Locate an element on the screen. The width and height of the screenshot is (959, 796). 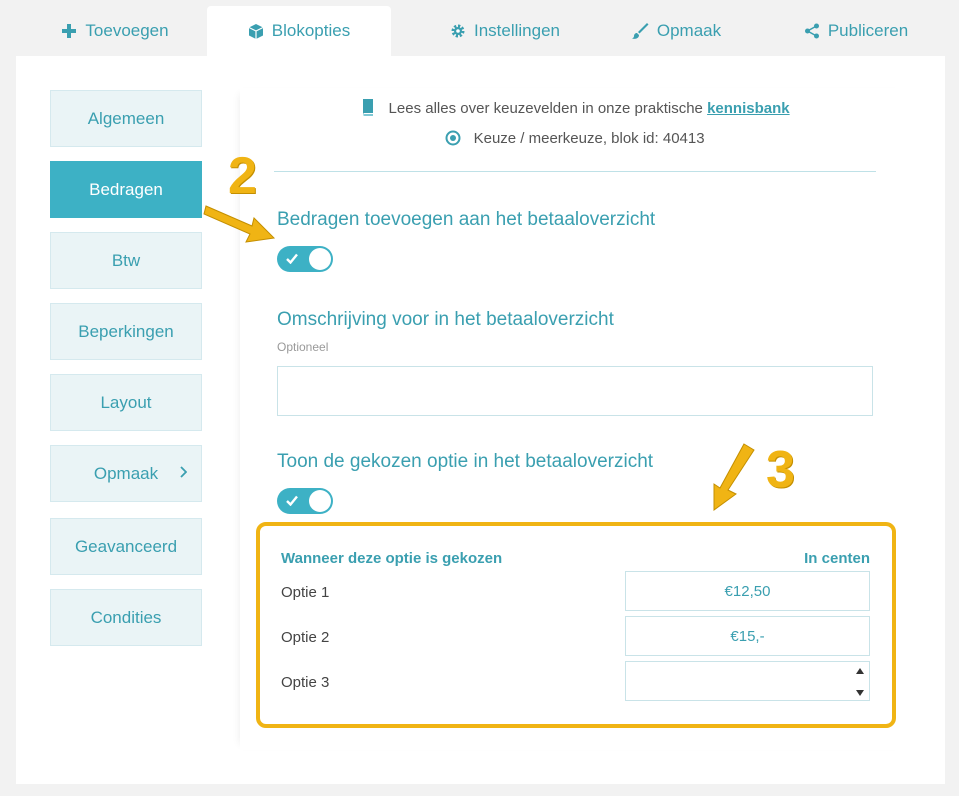
radio-dot-icon is located at coordinates (453, 138).